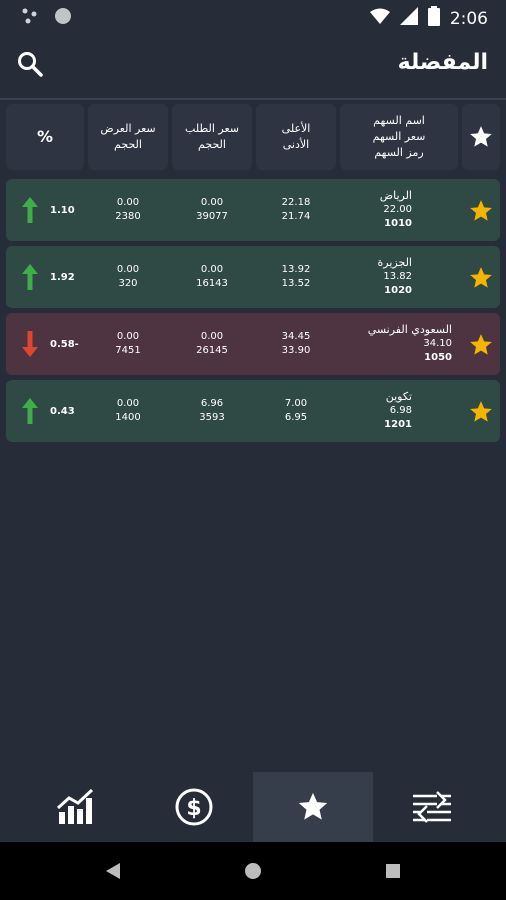  I want to click on bid-cell: 0.00 26145, so click(212, 344).